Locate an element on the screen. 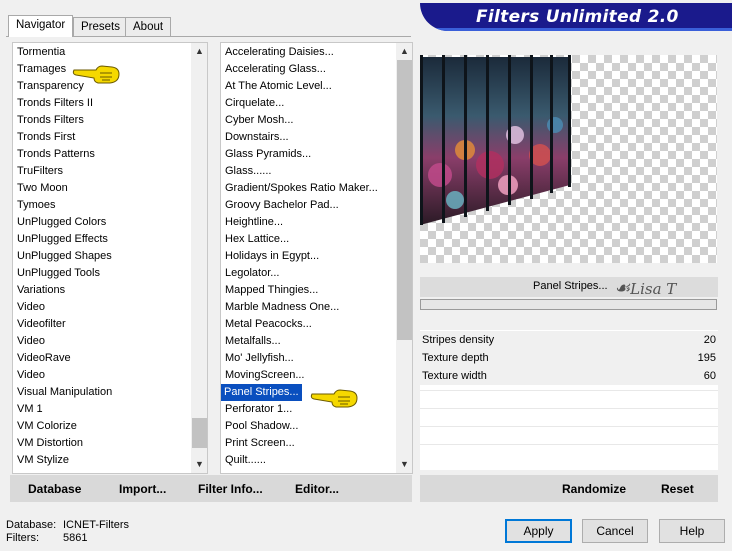 The width and height of the screenshot is (732, 551). database-button: Database is located at coordinates (54, 489).